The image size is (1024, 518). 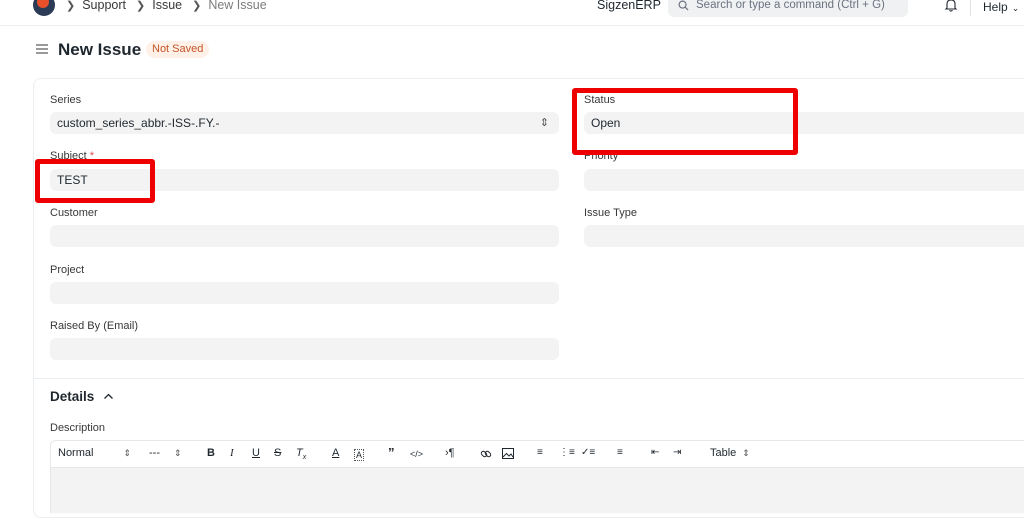 What do you see at coordinates (804, 180) in the screenshot?
I see `priority-select` at bounding box center [804, 180].